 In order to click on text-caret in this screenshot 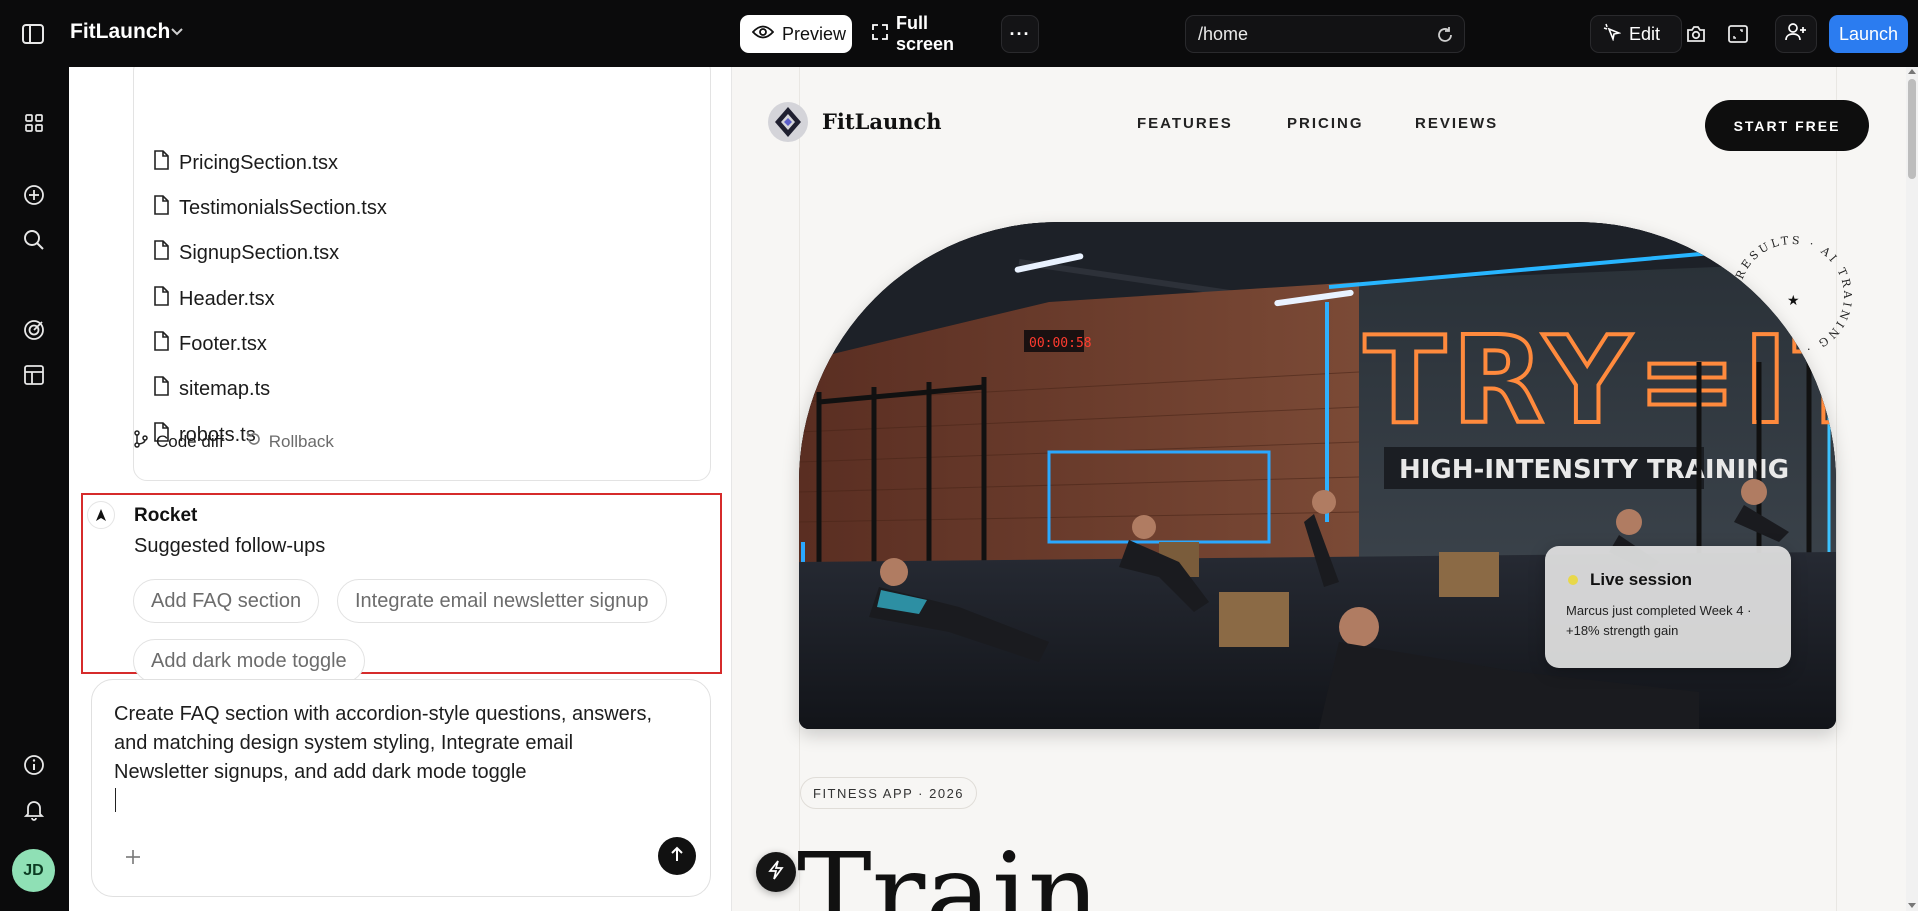, I will do `click(115, 800)`.